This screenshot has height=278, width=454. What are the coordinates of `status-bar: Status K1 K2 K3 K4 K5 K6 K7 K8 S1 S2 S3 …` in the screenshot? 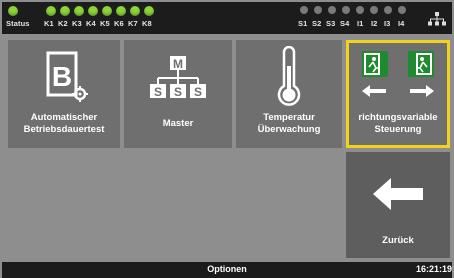 It's located at (227, 18).